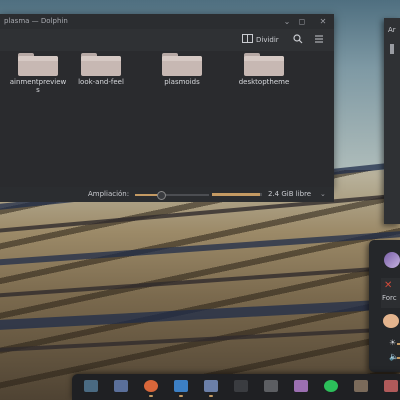  Describe the element at coordinates (264, 82) in the screenshot. I see `folder-label: desktoptheme` at that location.